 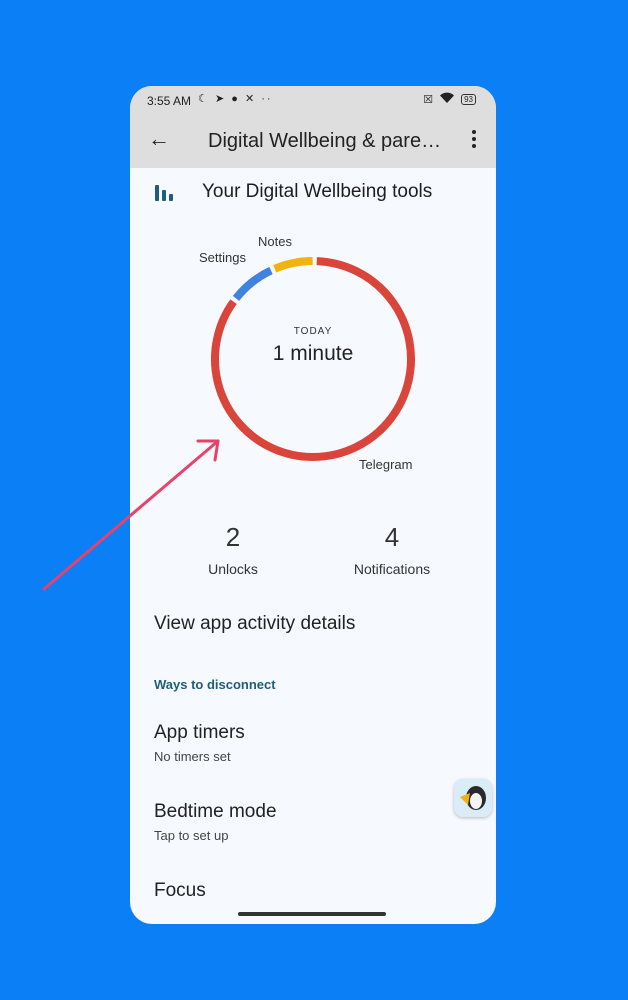 What do you see at coordinates (191, 835) in the screenshot?
I see `bedtime-mode-subtitle: Tap to set up` at bounding box center [191, 835].